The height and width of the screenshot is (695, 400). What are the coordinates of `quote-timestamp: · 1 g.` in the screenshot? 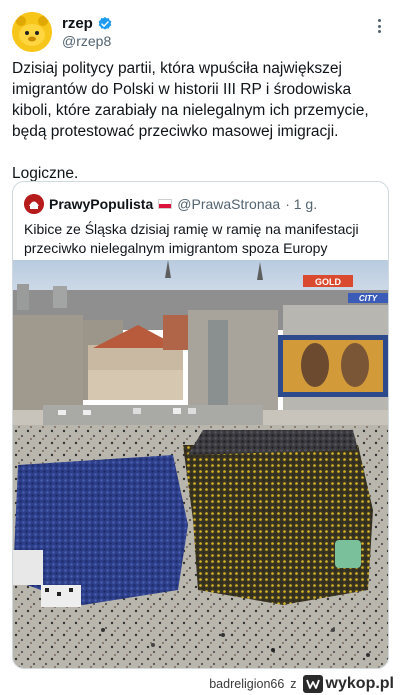 It's located at (301, 204).